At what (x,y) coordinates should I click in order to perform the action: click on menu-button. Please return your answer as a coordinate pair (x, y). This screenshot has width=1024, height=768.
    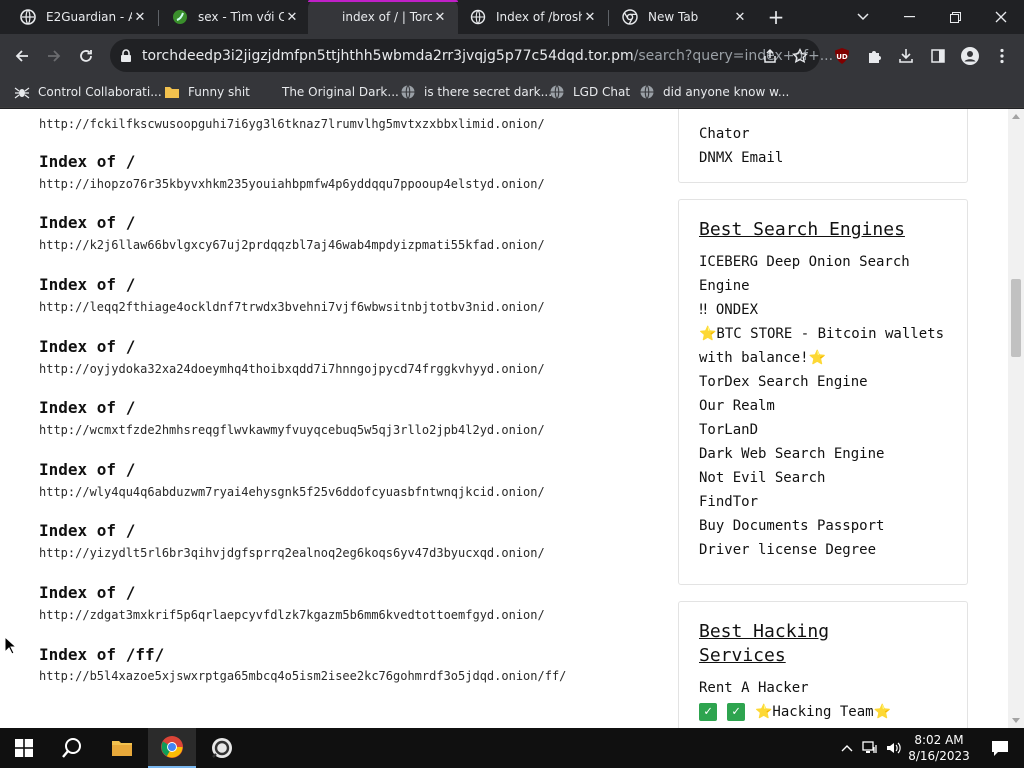
    Looking at the image, I should click on (1002, 56).